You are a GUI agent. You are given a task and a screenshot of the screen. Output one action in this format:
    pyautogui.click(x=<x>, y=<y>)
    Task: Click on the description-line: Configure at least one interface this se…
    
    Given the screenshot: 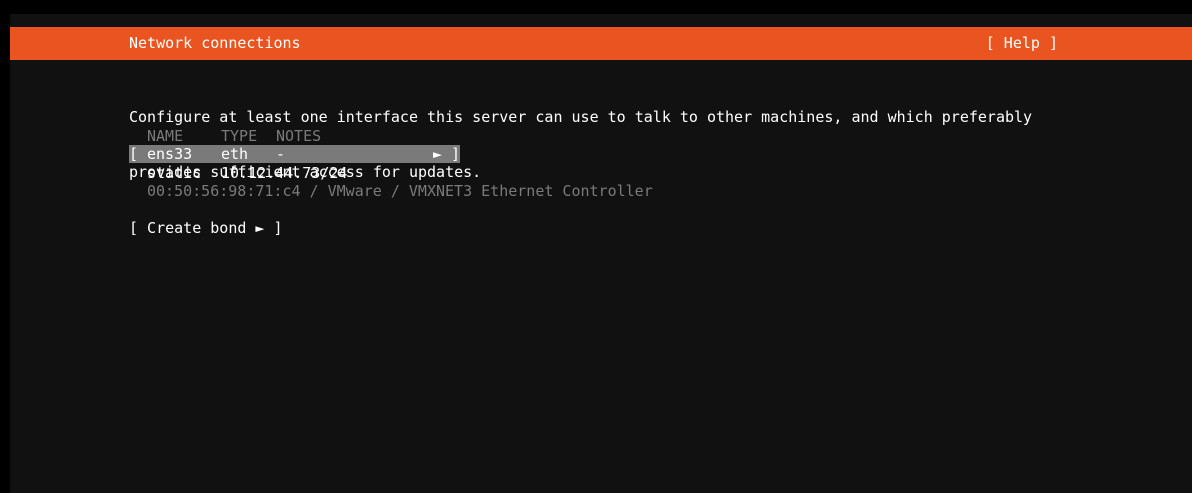 What is the action you would take?
    pyautogui.click(x=581, y=116)
    